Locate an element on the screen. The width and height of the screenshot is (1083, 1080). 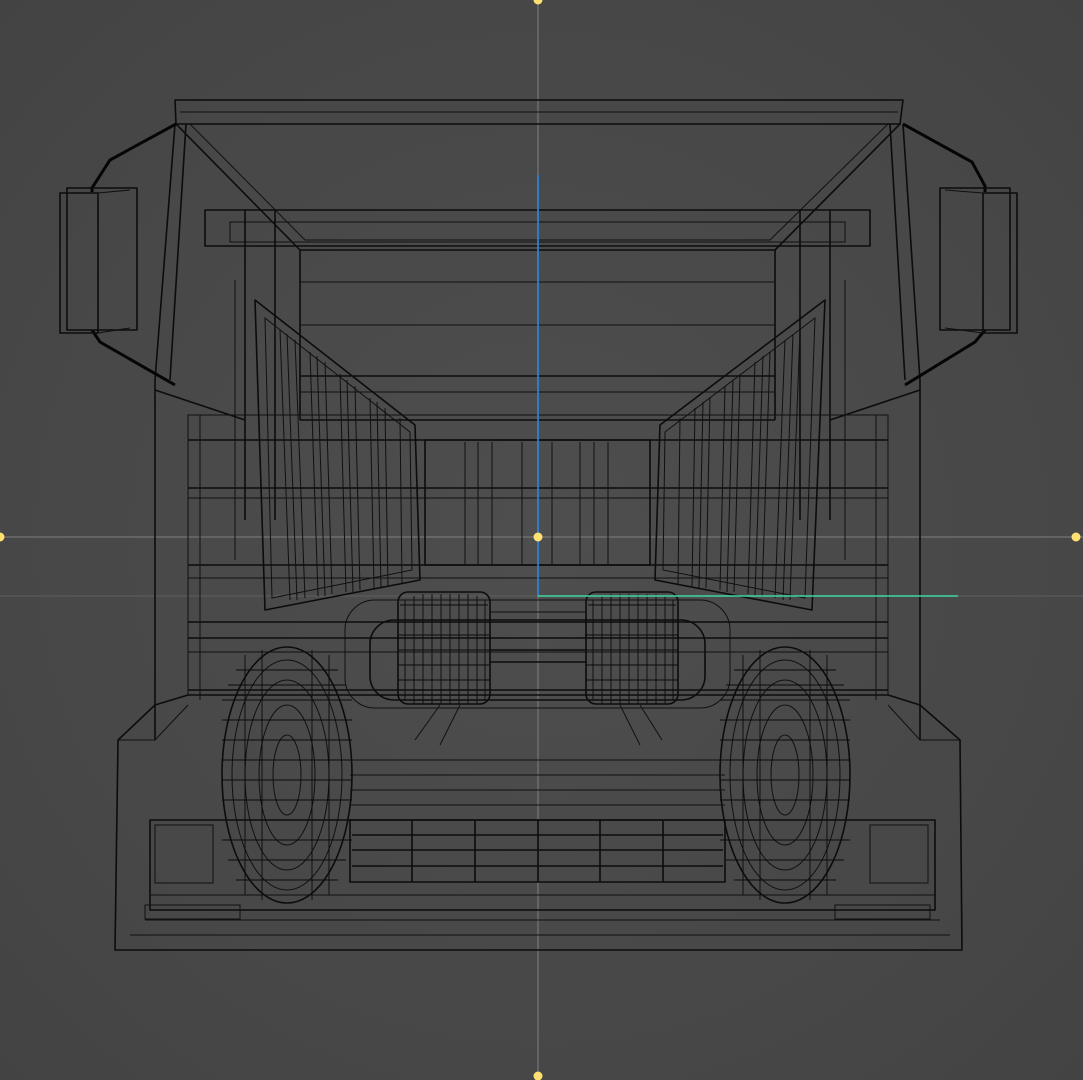
front-left-wheel is located at coordinates (287, 775).